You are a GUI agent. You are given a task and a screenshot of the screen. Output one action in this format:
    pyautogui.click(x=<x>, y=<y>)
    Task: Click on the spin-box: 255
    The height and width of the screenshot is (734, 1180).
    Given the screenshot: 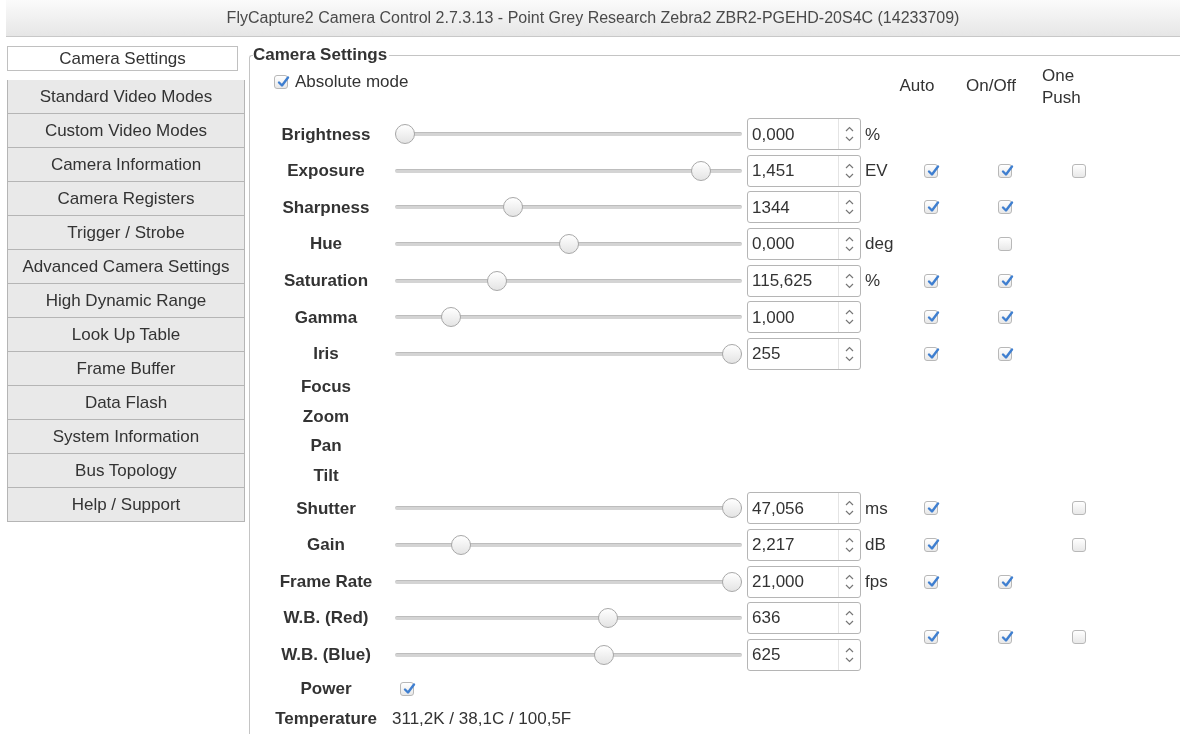 What is the action you would take?
    pyautogui.click(x=804, y=353)
    